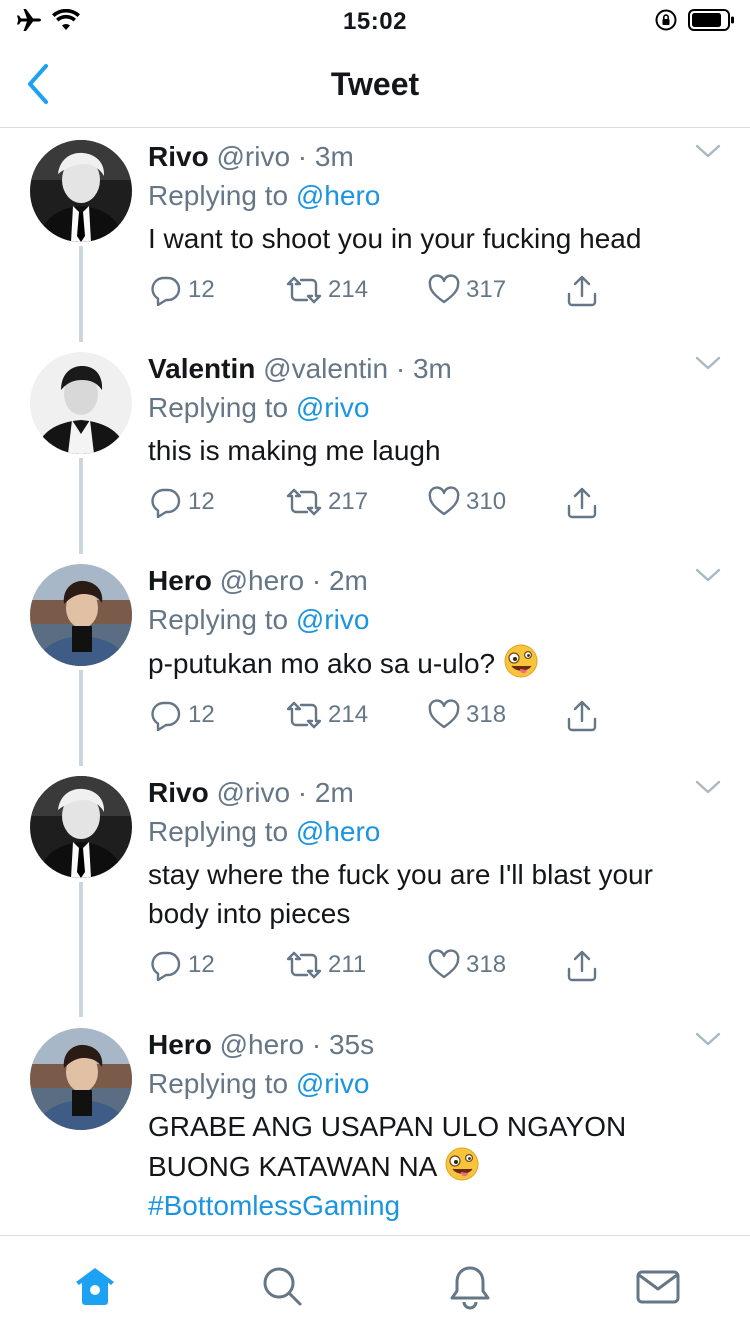 Image resolution: width=750 pixels, height=1334 pixels. What do you see at coordinates (486, 714) in the screenshot?
I see `like-count: 318` at bounding box center [486, 714].